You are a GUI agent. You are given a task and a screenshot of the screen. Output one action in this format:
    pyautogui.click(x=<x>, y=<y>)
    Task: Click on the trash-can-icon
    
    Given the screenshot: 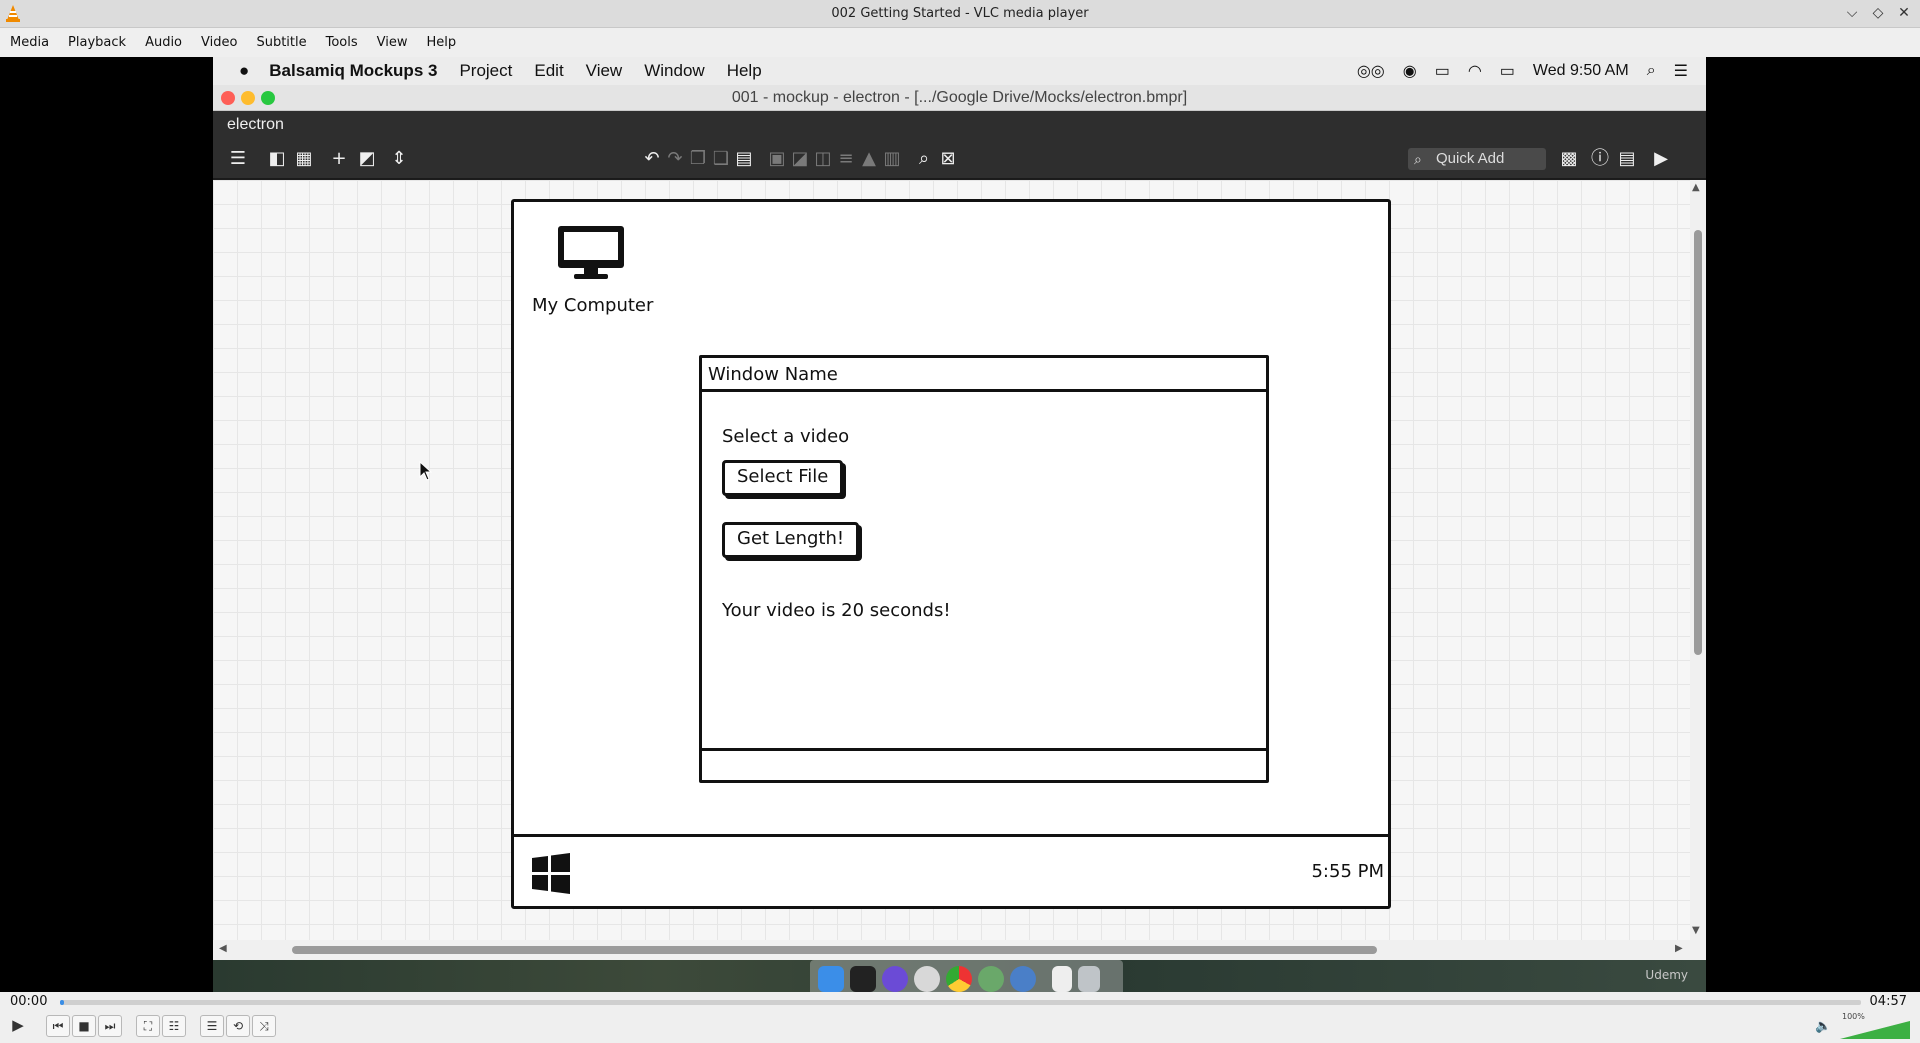 What is the action you would take?
    pyautogui.click(x=1089, y=978)
    